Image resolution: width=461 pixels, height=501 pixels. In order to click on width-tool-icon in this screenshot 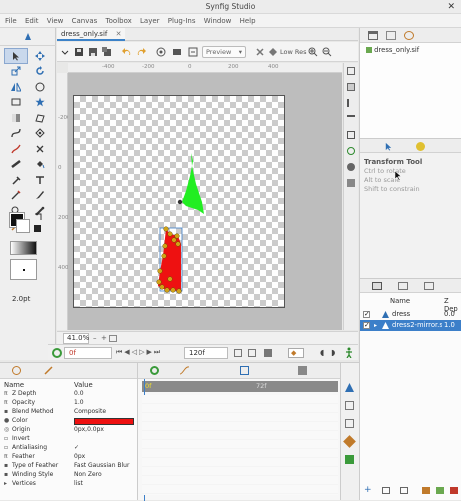, I will do `click(16, 165)`.